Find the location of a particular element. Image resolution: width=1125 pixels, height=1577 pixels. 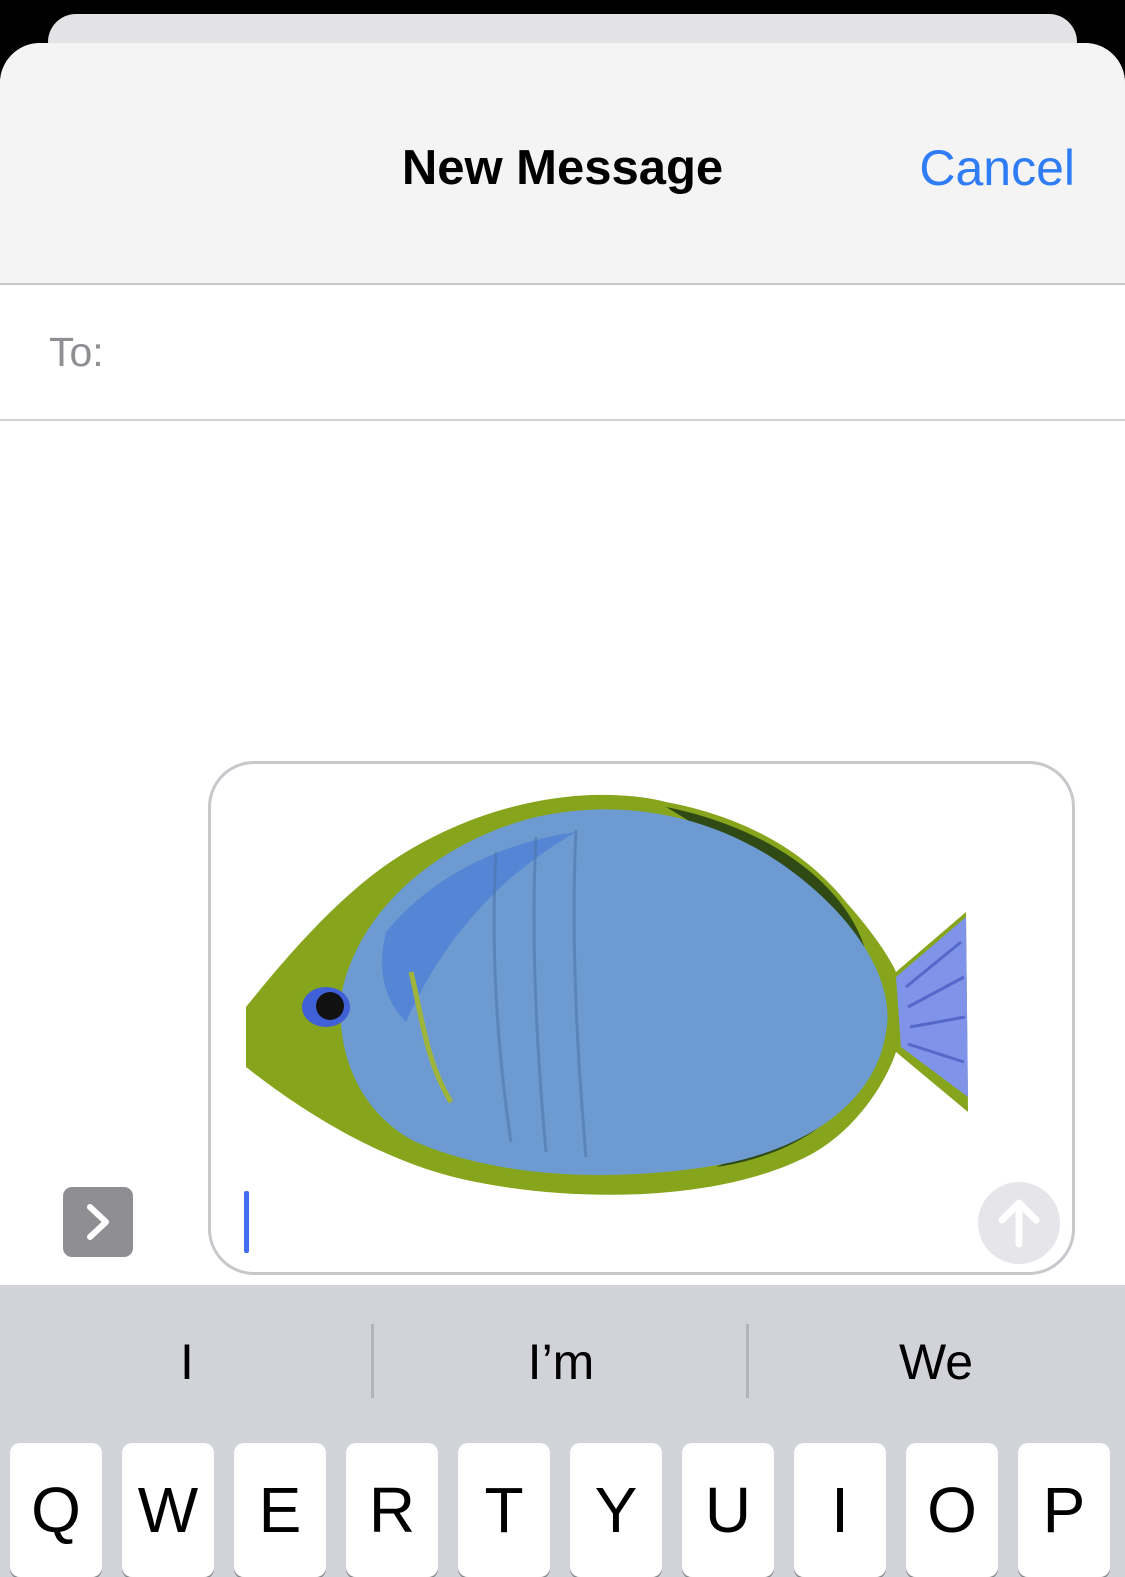

key-q: Q is located at coordinates (56, 1510).